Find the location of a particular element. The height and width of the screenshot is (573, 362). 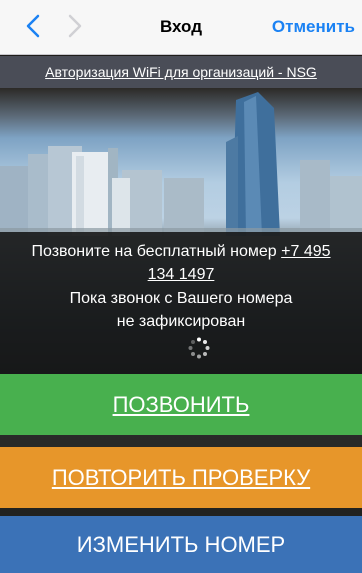

status-line-1: Пока звонок с Вашего номера is located at coordinates (181, 298).